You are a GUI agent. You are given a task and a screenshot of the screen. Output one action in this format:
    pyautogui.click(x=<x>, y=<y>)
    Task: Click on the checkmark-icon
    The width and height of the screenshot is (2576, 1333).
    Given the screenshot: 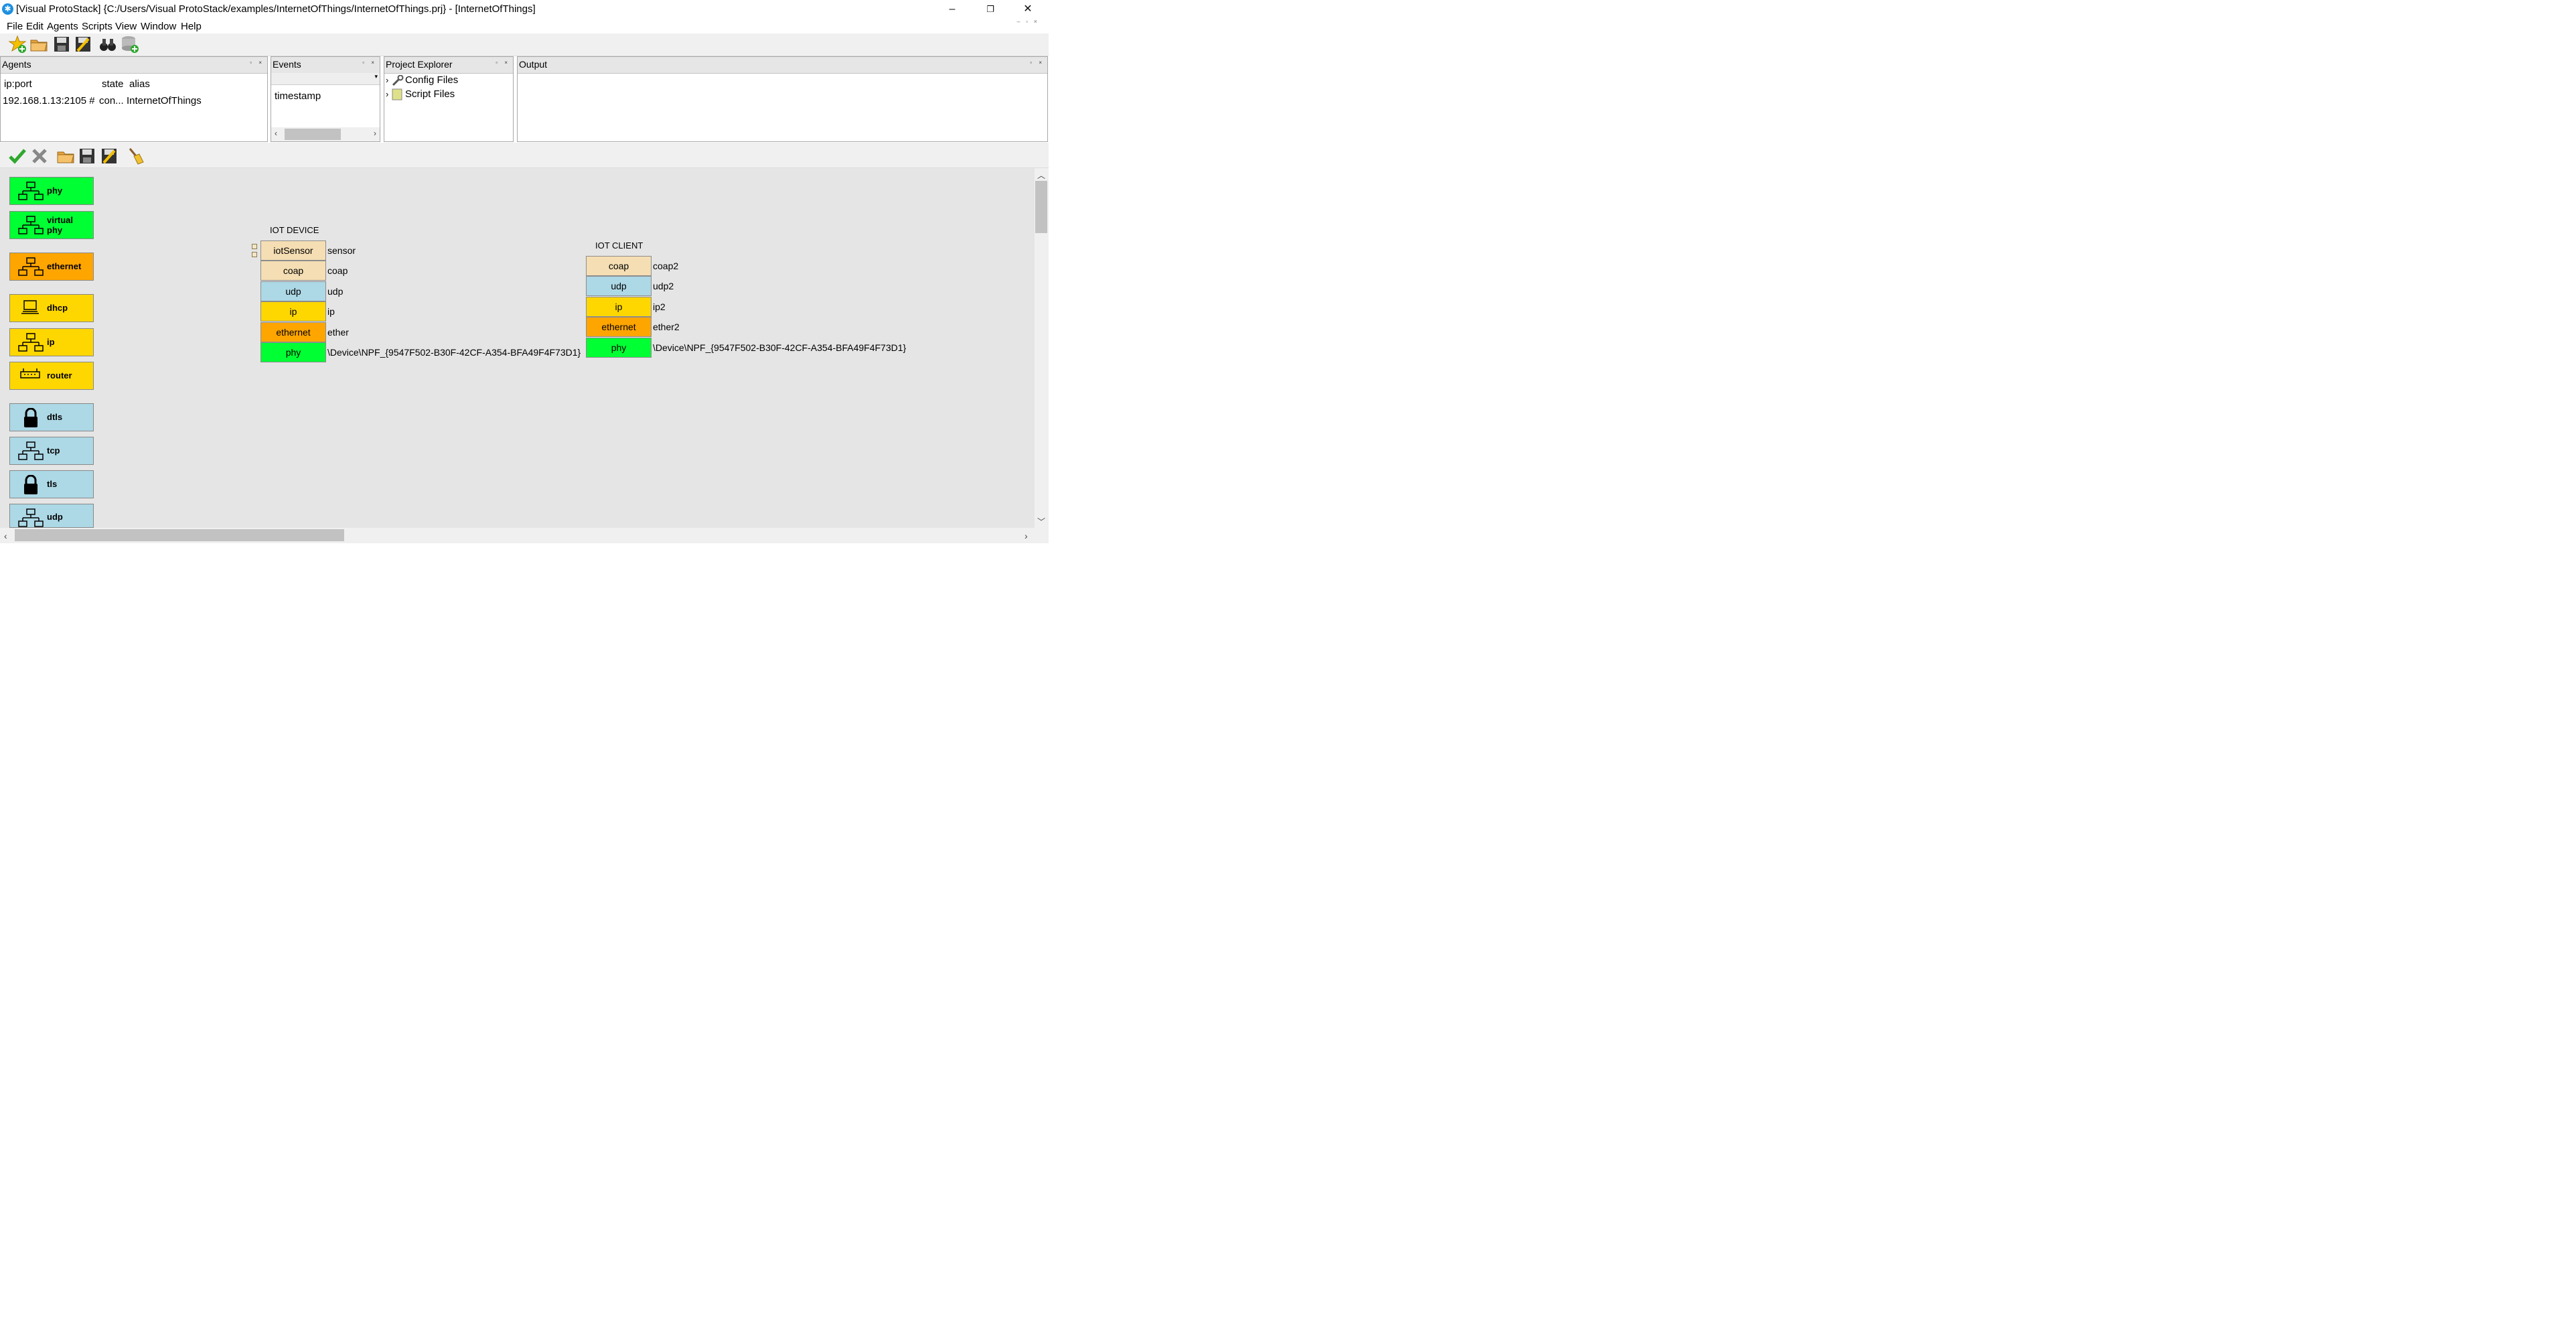 What is the action you would take?
    pyautogui.click(x=17, y=156)
    